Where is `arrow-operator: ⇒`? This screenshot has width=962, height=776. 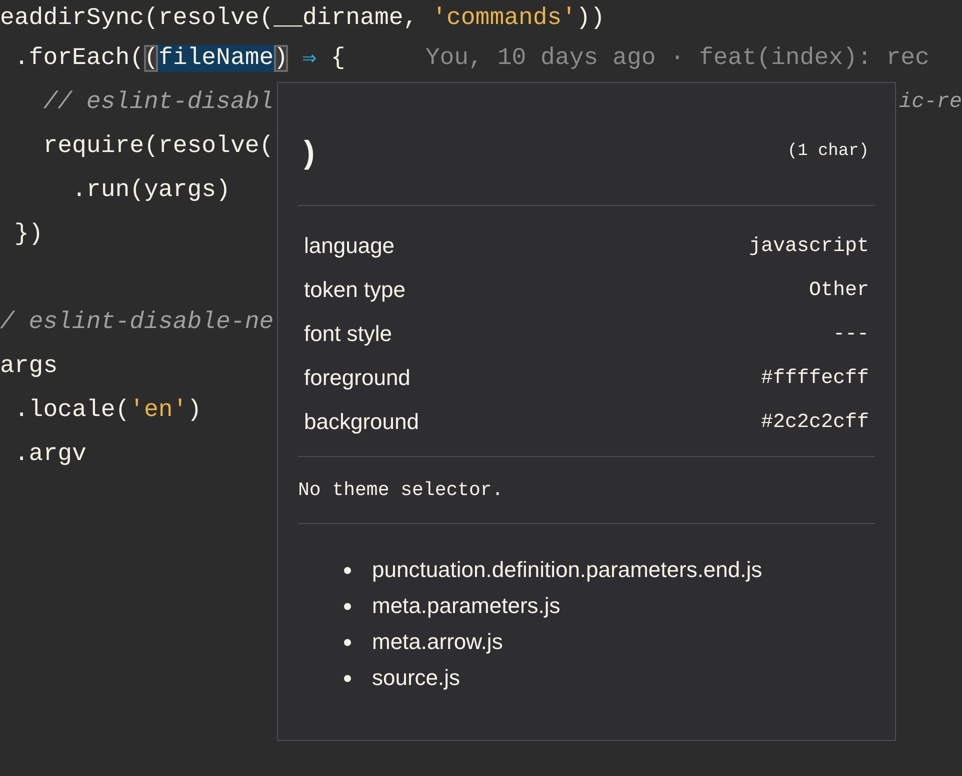 arrow-operator: ⇒ is located at coordinates (309, 59).